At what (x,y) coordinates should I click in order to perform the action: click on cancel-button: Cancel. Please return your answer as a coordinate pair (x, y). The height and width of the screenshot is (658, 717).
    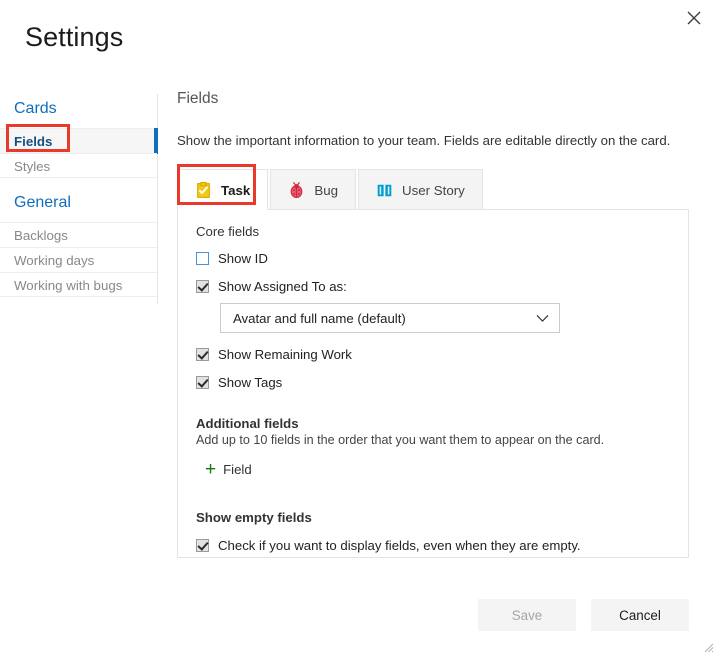
    Looking at the image, I should click on (640, 615).